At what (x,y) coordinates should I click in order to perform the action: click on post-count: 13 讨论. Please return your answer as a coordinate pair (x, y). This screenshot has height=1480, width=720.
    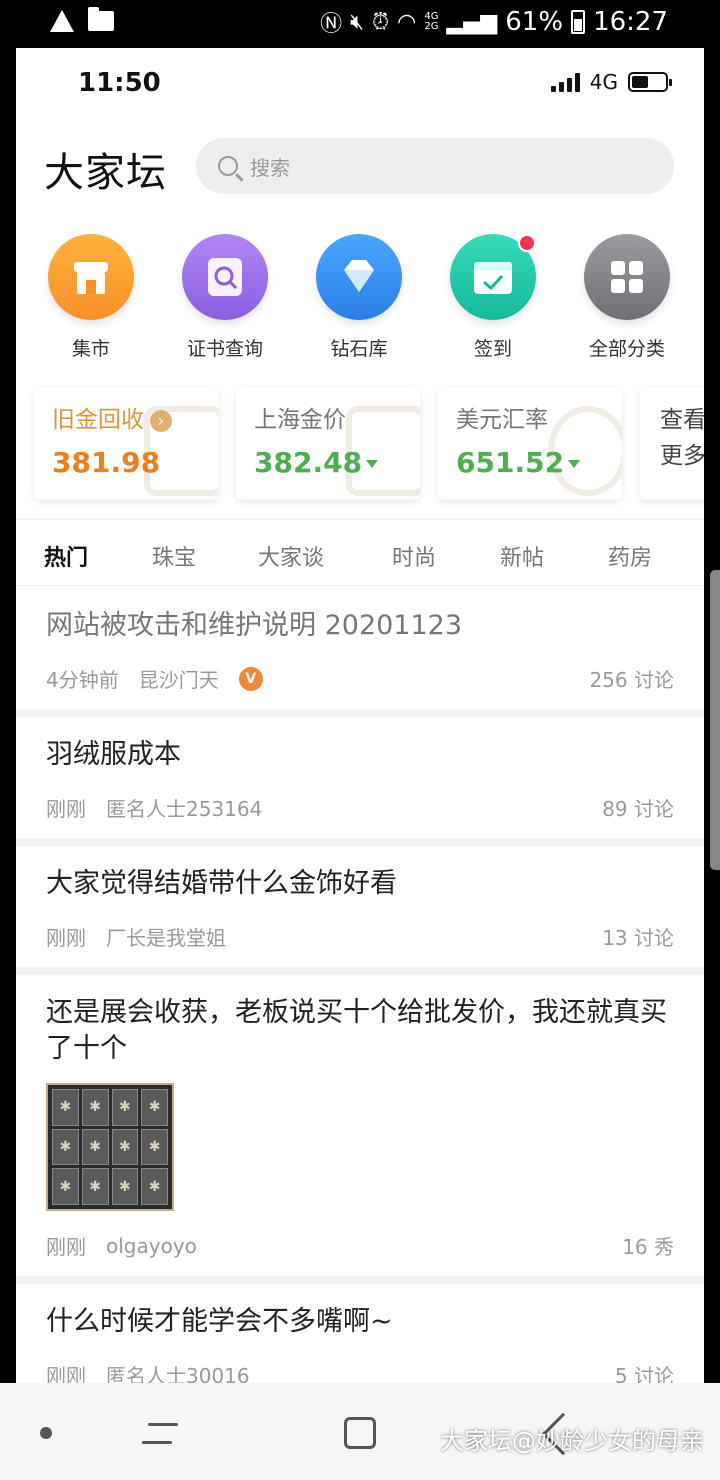
    Looking at the image, I should click on (638, 938).